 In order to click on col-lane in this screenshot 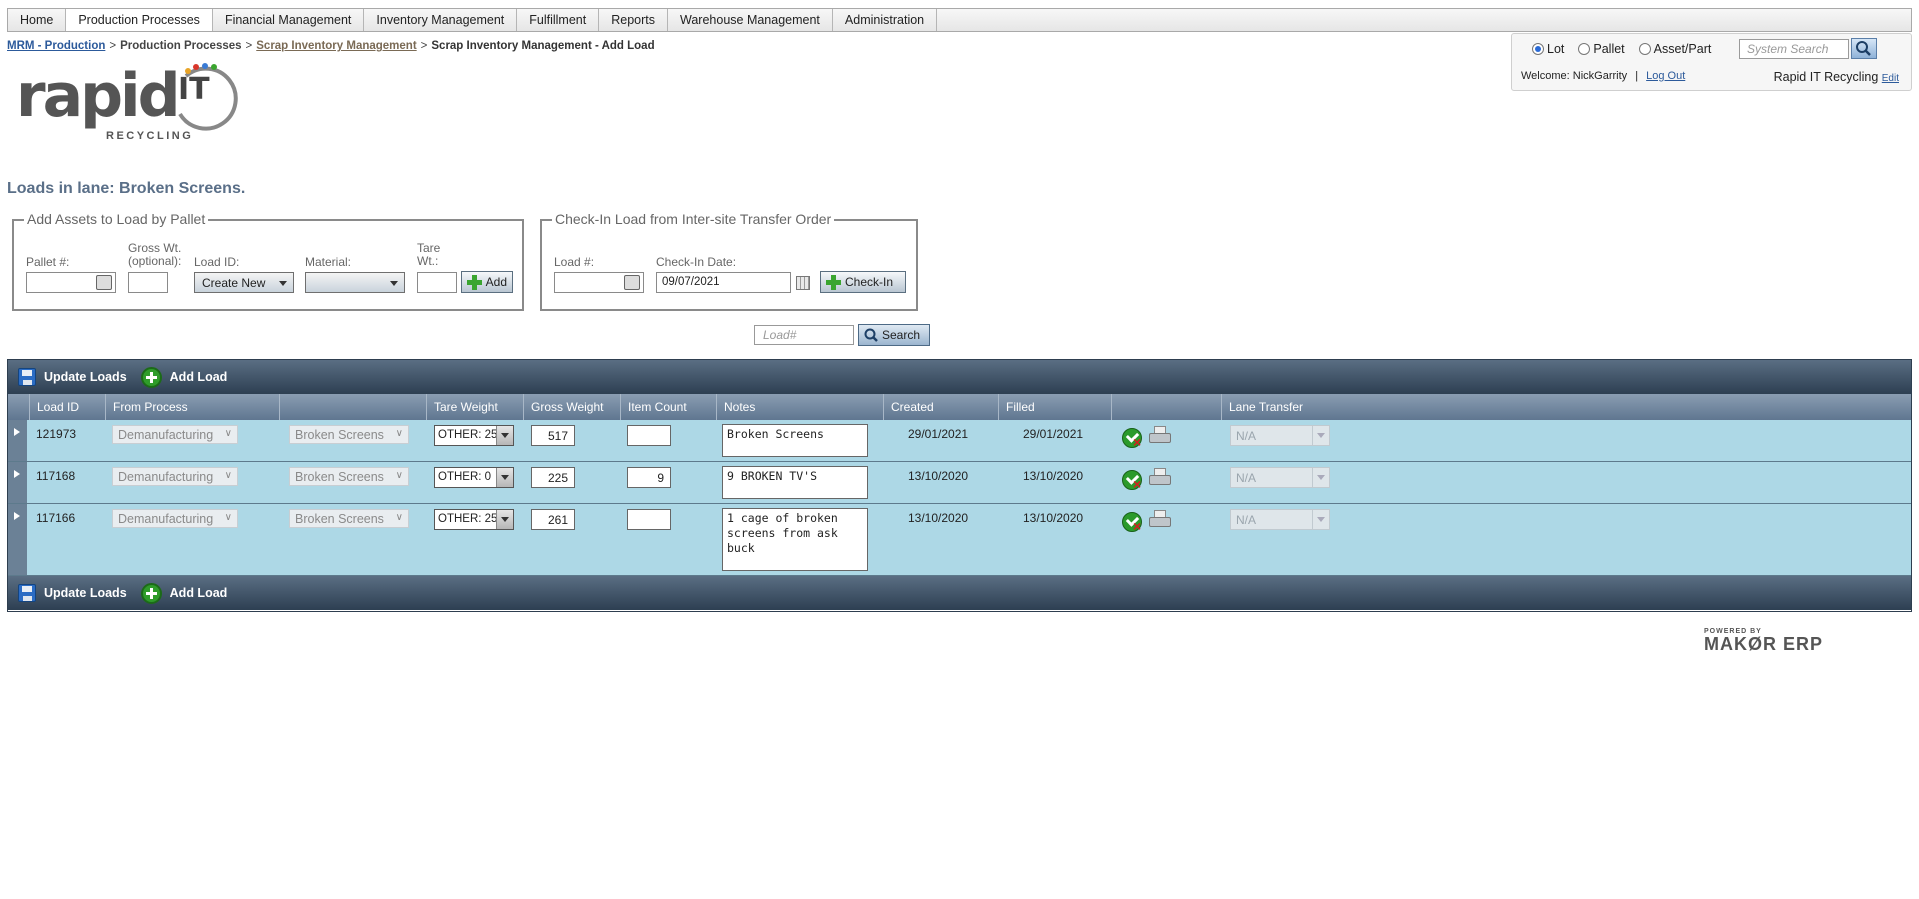, I will do `click(352, 407)`.